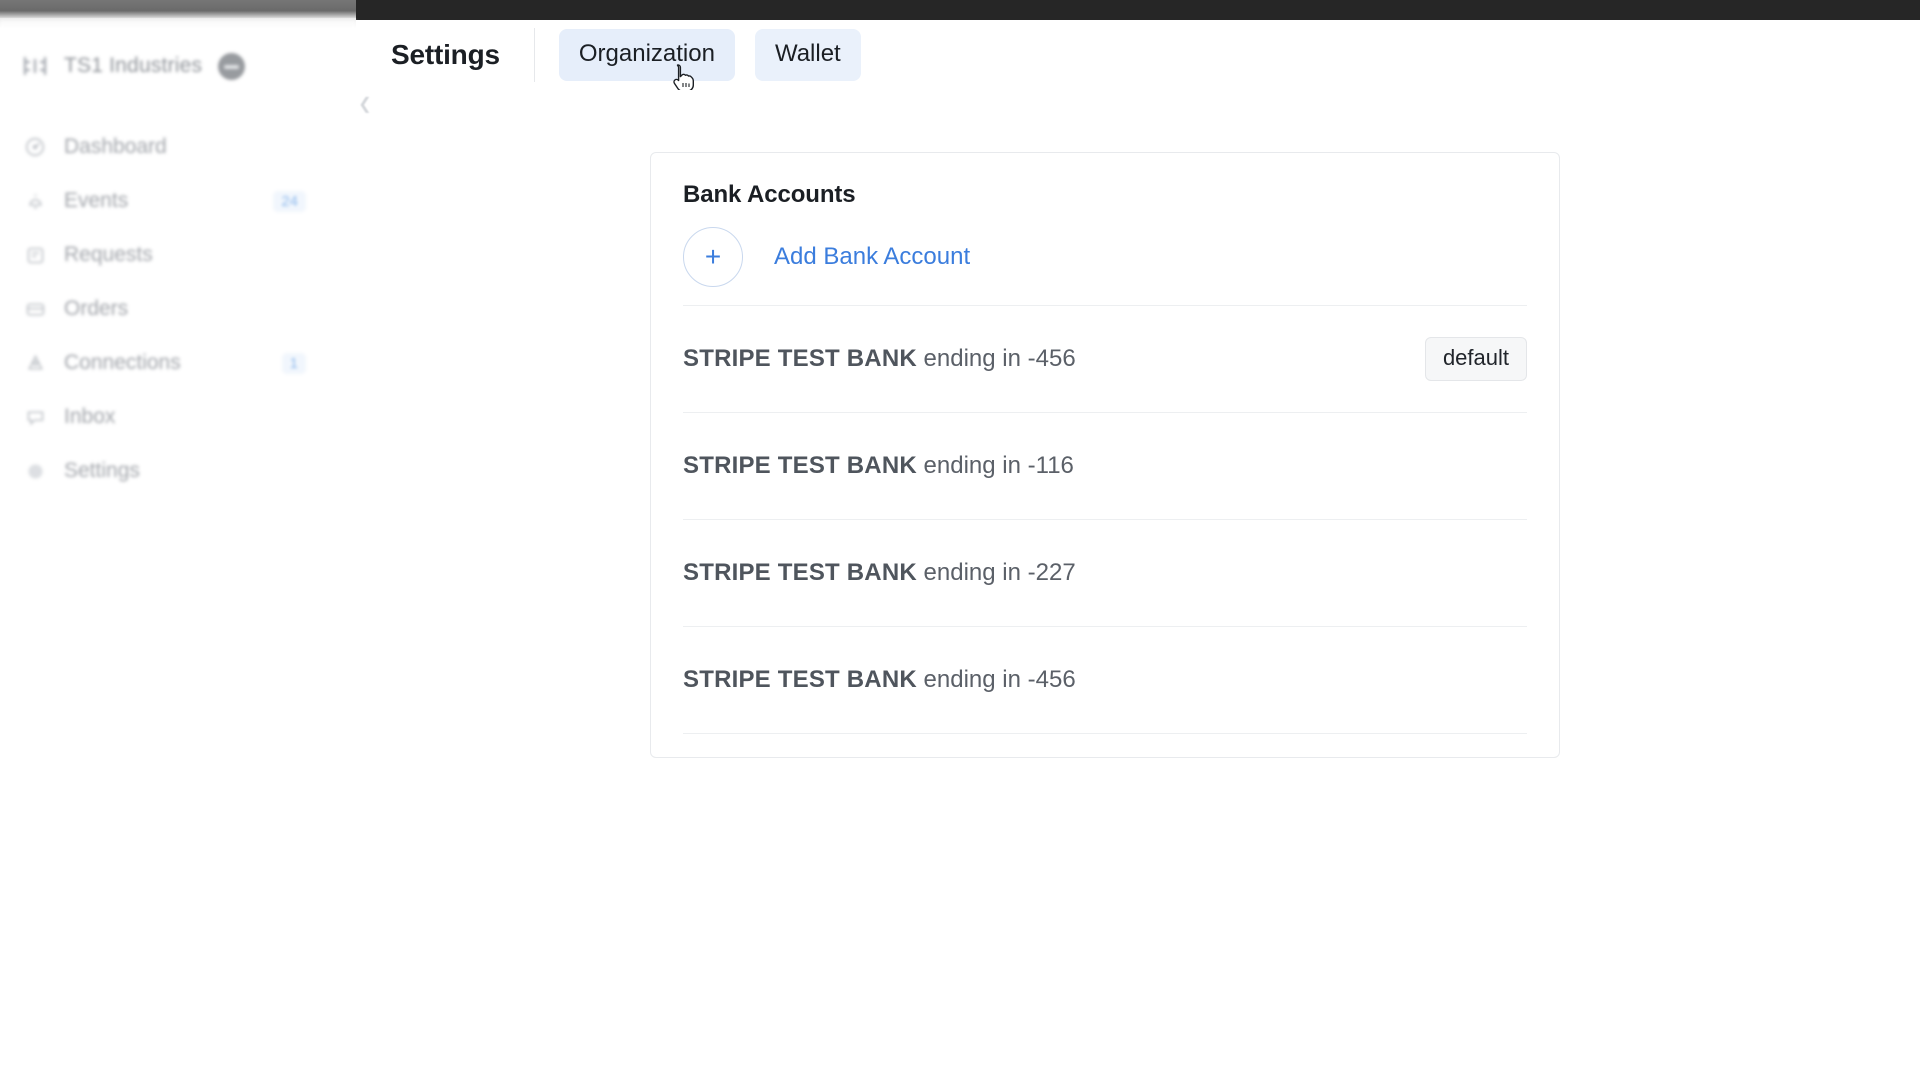 This screenshot has height=1080, width=1920. I want to click on sidebar-brand-name: TS1 Industries, so click(133, 65).